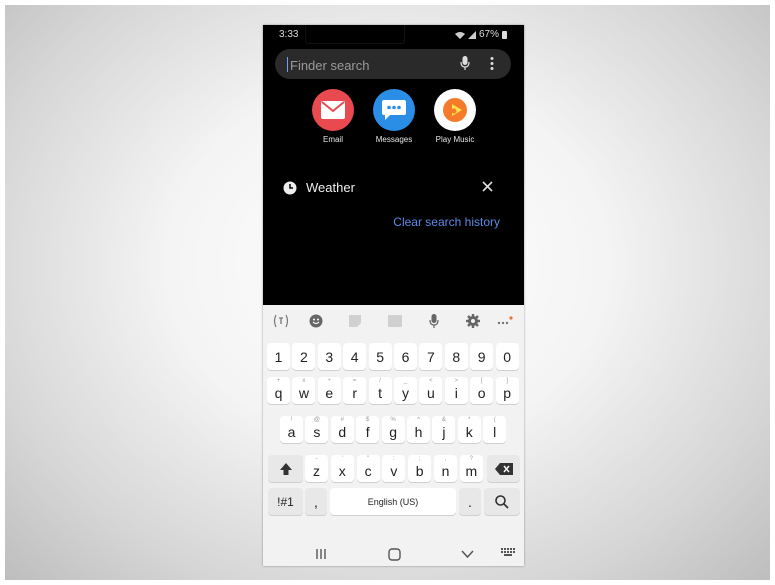 The height and width of the screenshot is (585, 775). I want to click on period-key: ., so click(470, 501).